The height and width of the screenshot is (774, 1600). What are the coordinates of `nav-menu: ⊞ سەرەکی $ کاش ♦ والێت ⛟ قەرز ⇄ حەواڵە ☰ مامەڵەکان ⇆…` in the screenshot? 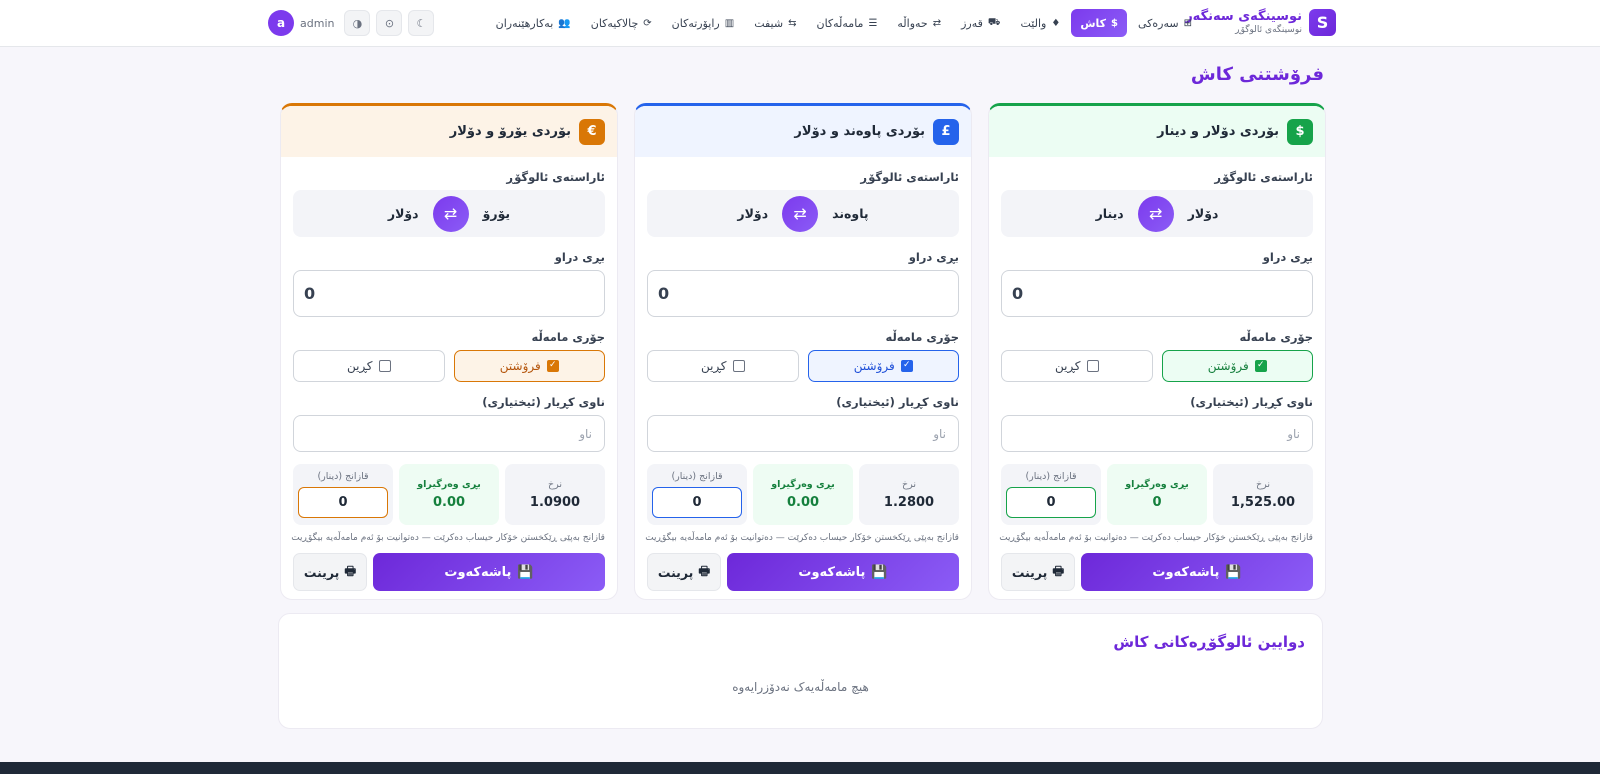 It's located at (844, 23).